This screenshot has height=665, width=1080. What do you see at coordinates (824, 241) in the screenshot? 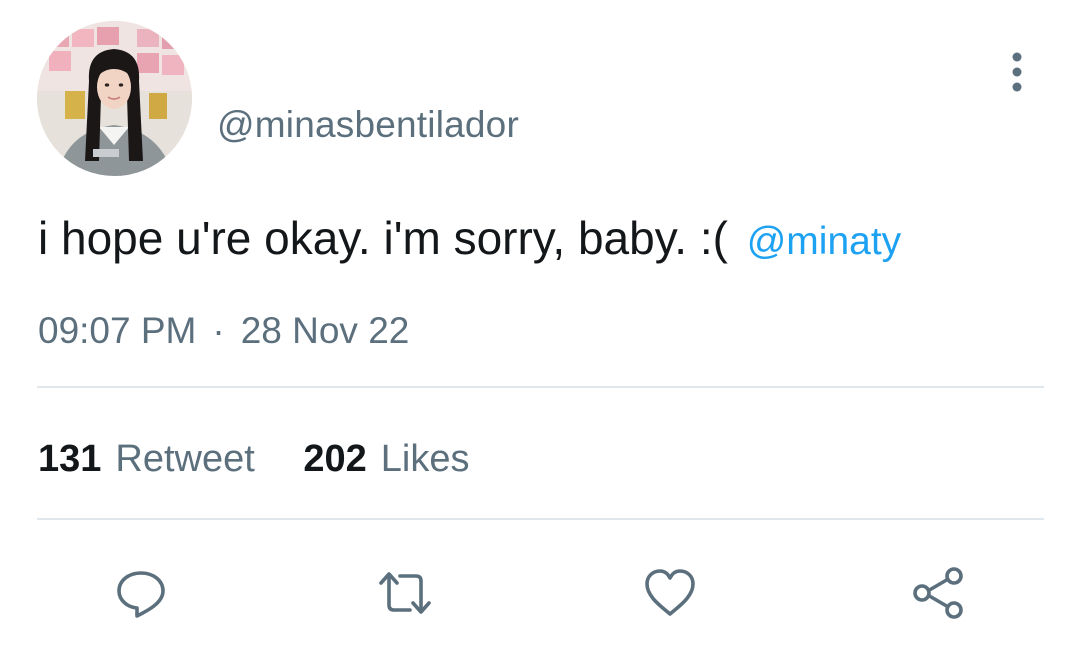
I see `mention-link: @minaty` at bounding box center [824, 241].